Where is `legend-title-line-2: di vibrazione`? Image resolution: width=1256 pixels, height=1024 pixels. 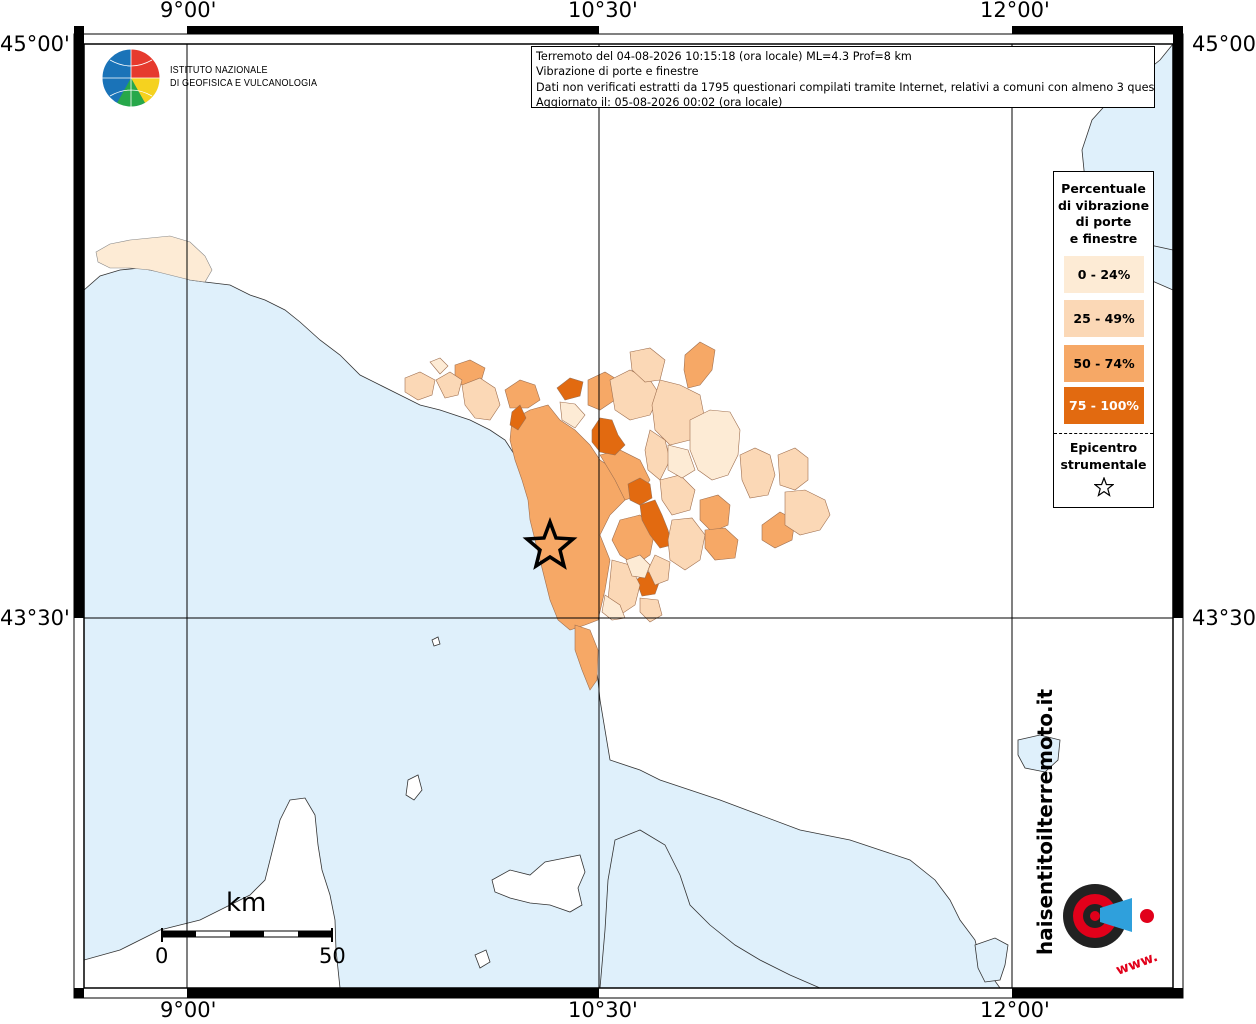
legend-title-line-2: di vibrazione is located at coordinates (1103, 205).